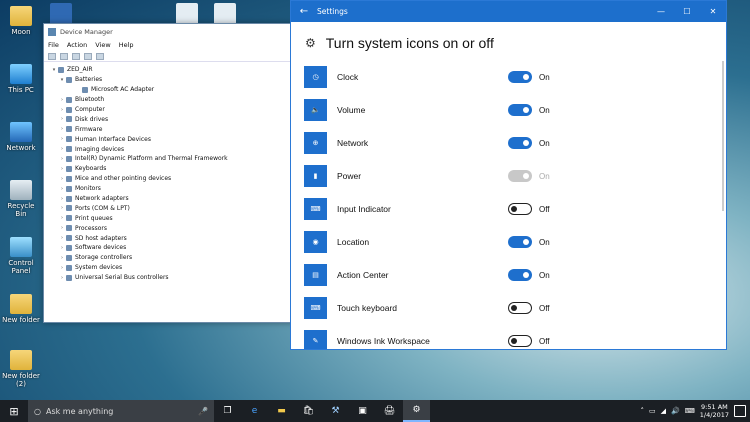 This screenshot has width=750, height=422. Describe the element at coordinates (227, 411) in the screenshot. I see `task-view-icon: ❐` at that location.